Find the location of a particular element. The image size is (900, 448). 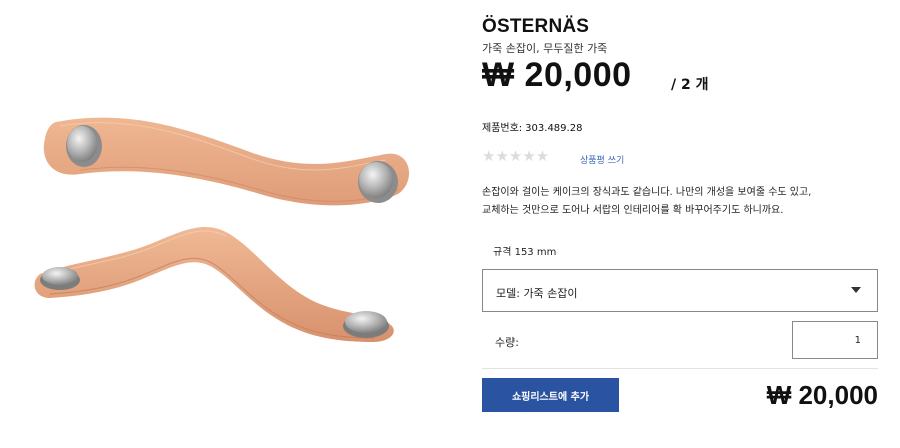

lower-right-knob is located at coordinates (366, 324).